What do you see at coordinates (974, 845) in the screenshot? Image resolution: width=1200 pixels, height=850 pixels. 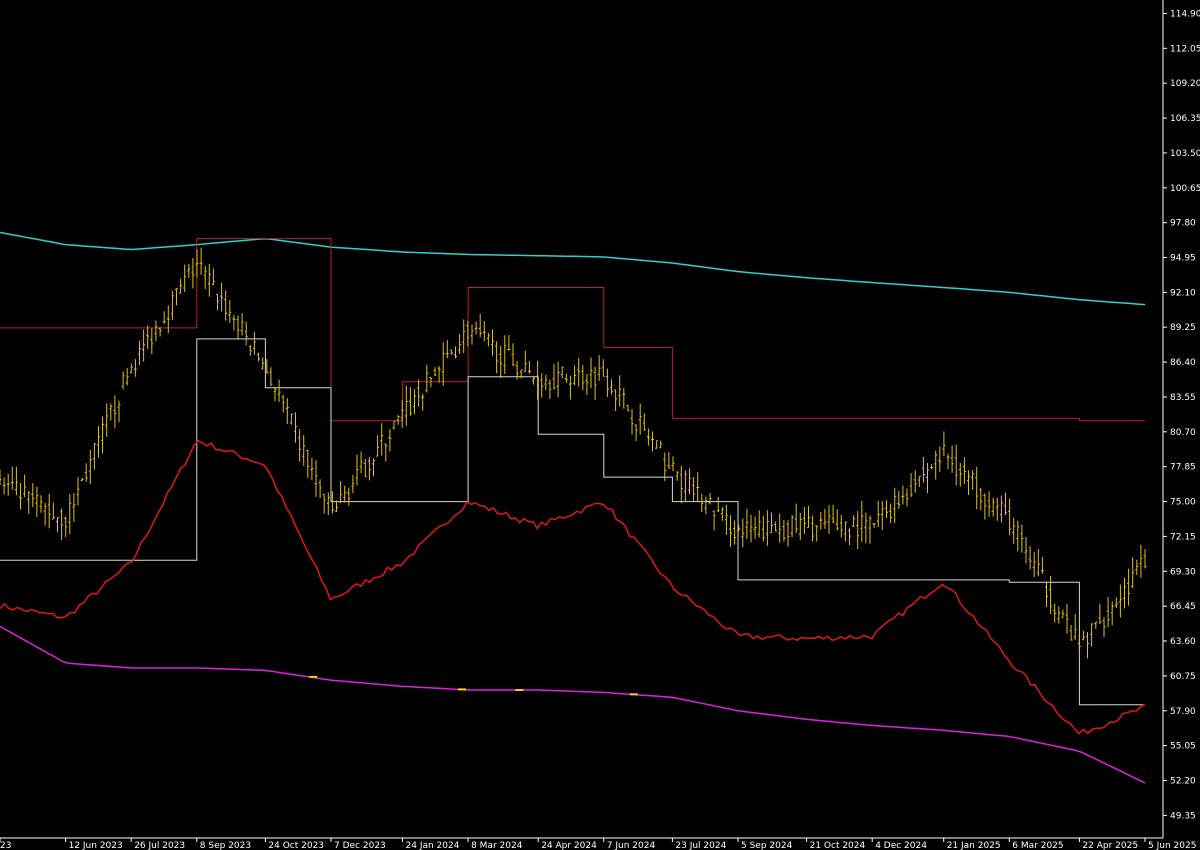 I see `x-tick-label: 21 Jan 2025` at bounding box center [974, 845].